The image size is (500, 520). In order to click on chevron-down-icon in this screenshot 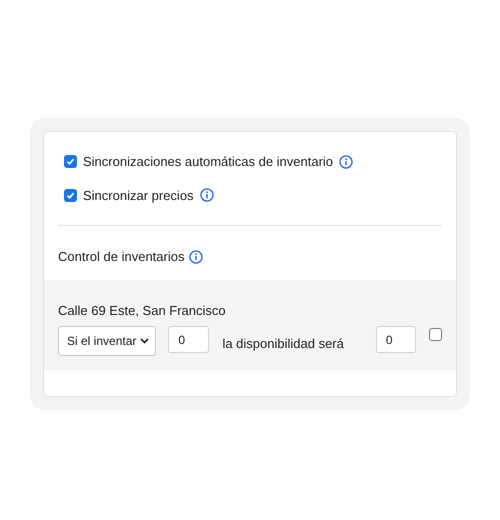, I will do `click(145, 341)`.